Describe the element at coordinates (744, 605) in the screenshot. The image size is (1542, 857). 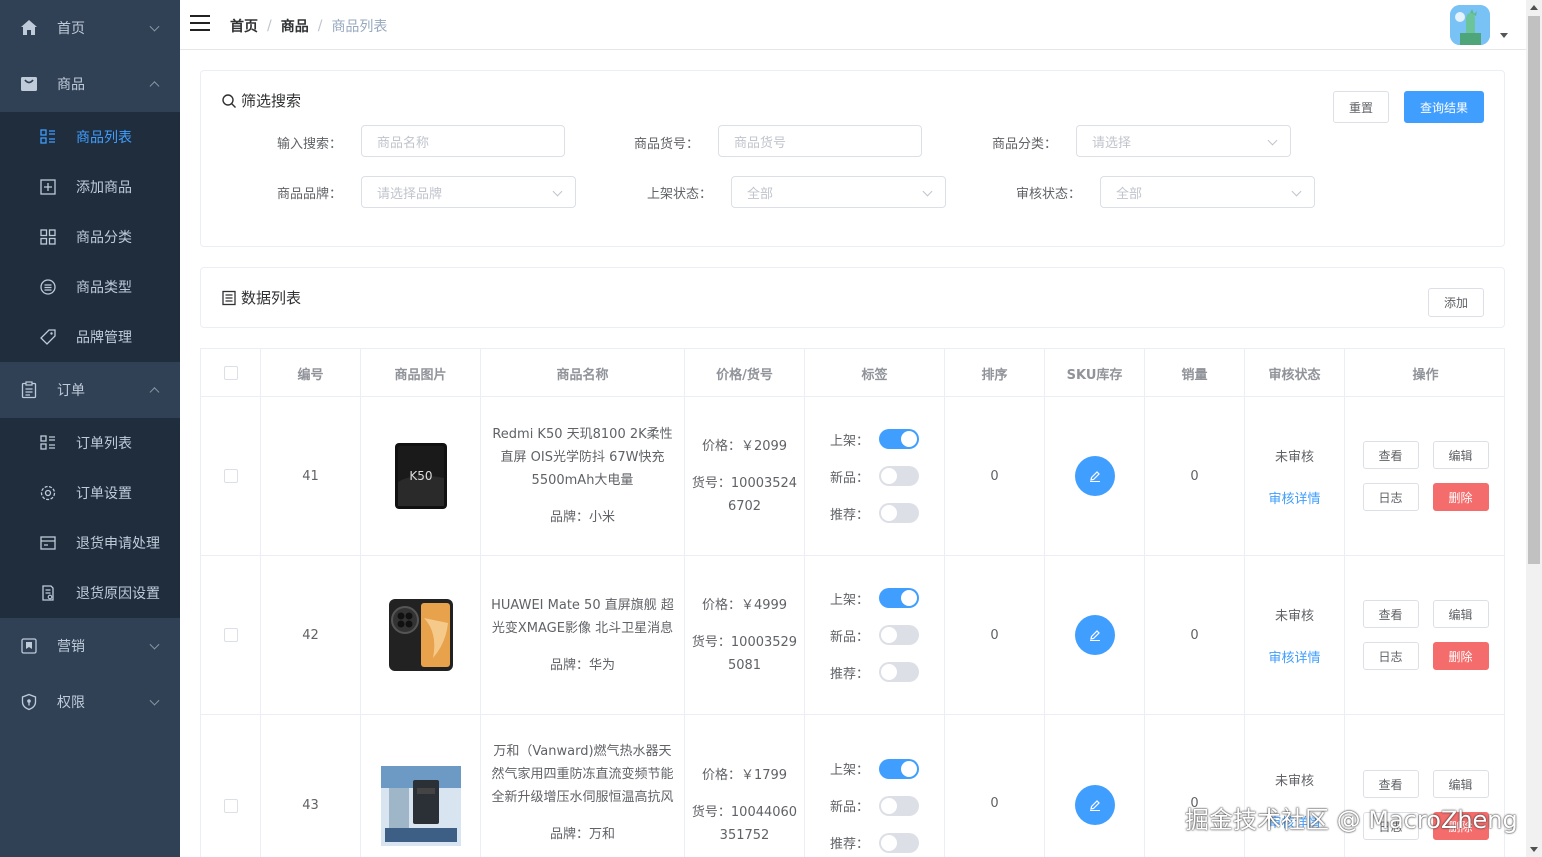
I see `product-price: 价格：￥4999` at that location.